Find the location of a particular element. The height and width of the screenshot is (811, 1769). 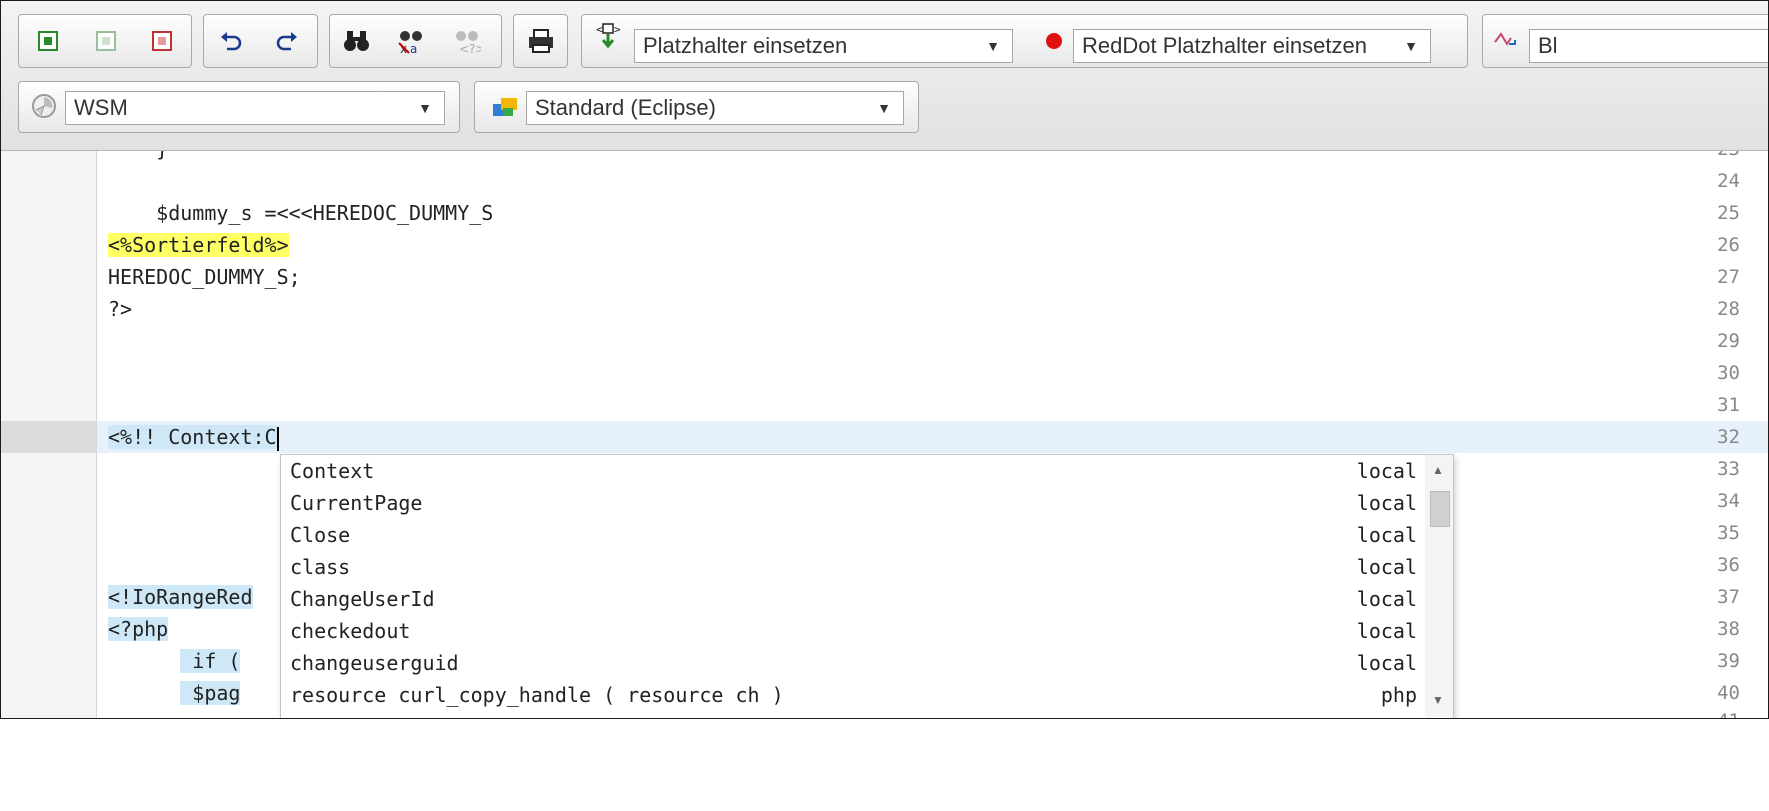

line-number: 29 is located at coordinates (1728, 341).